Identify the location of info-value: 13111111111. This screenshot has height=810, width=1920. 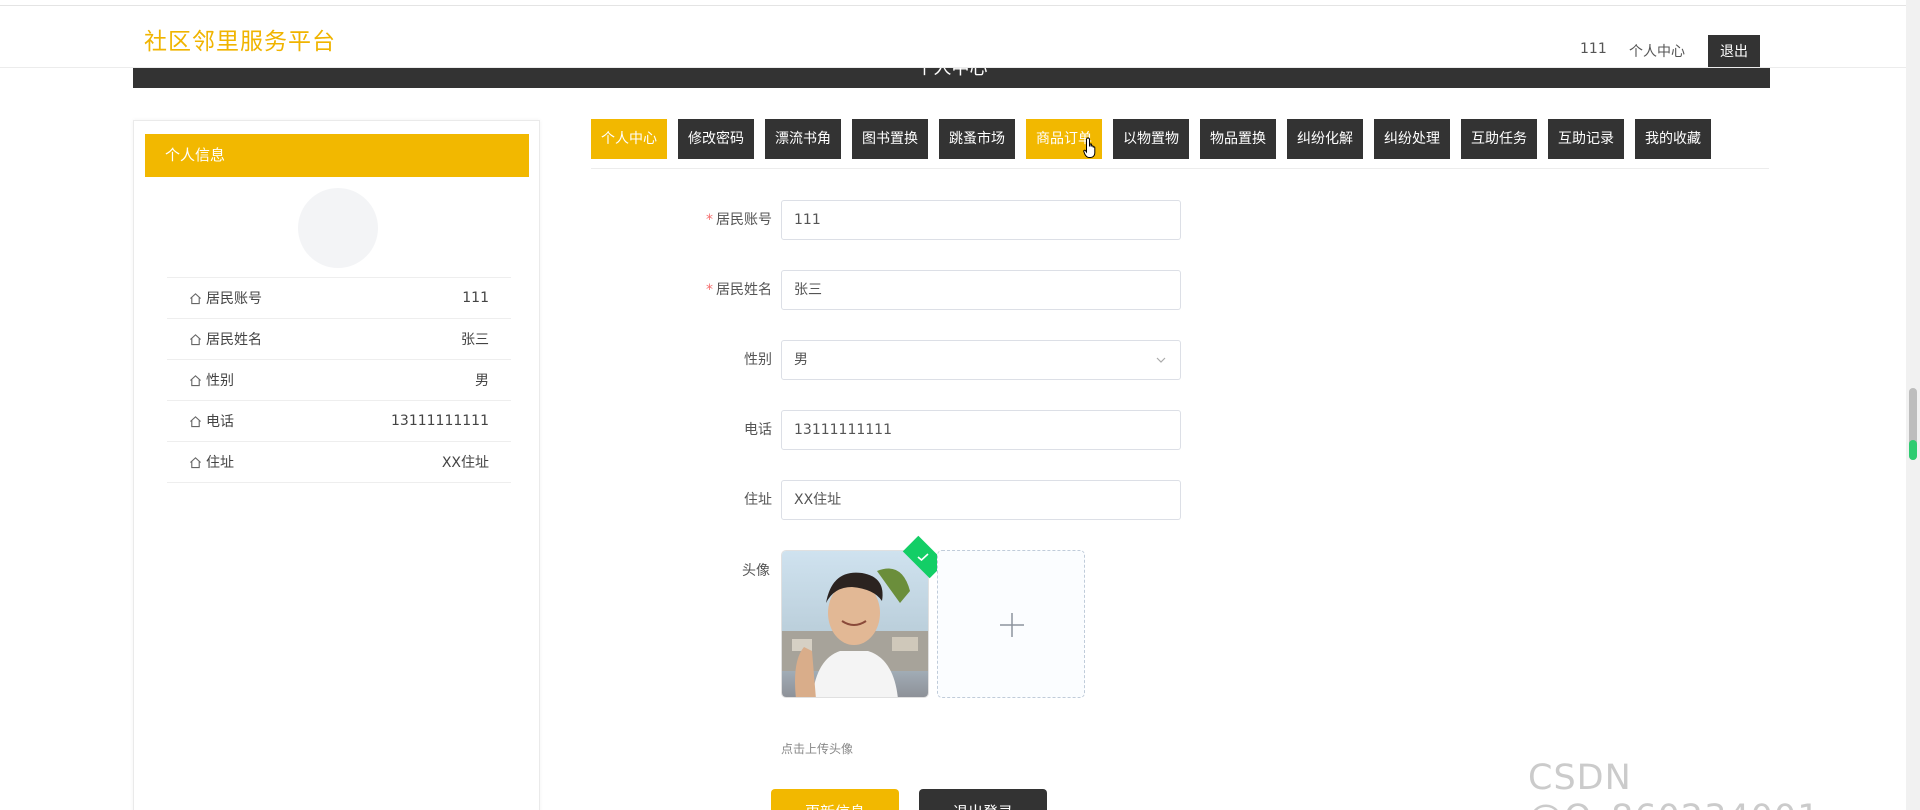
(440, 421).